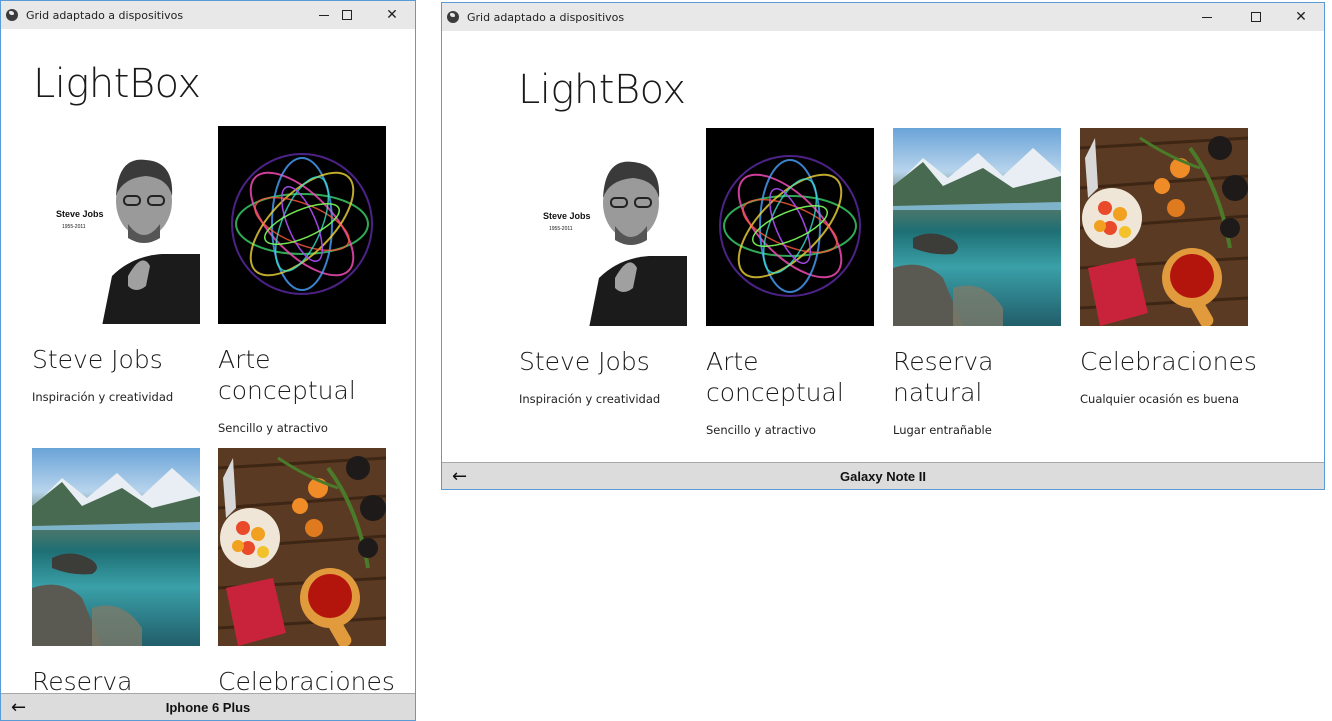 Image resolution: width=1332 pixels, height=721 pixels. What do you see at coordinates (943, 377) in the screenshot?
I see `tile-title: Reserva natural` at bounding box center [943, 377].